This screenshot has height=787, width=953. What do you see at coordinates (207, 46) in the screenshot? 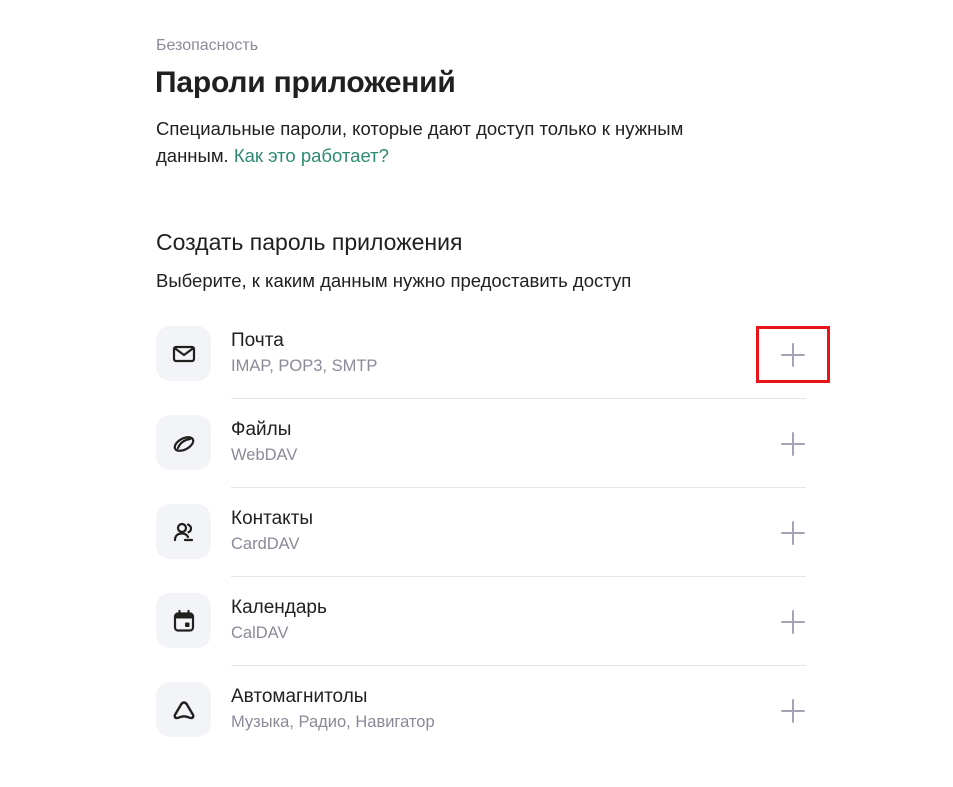
I see `breadcrumb: Безопасность` at bounding box center [207, 46].